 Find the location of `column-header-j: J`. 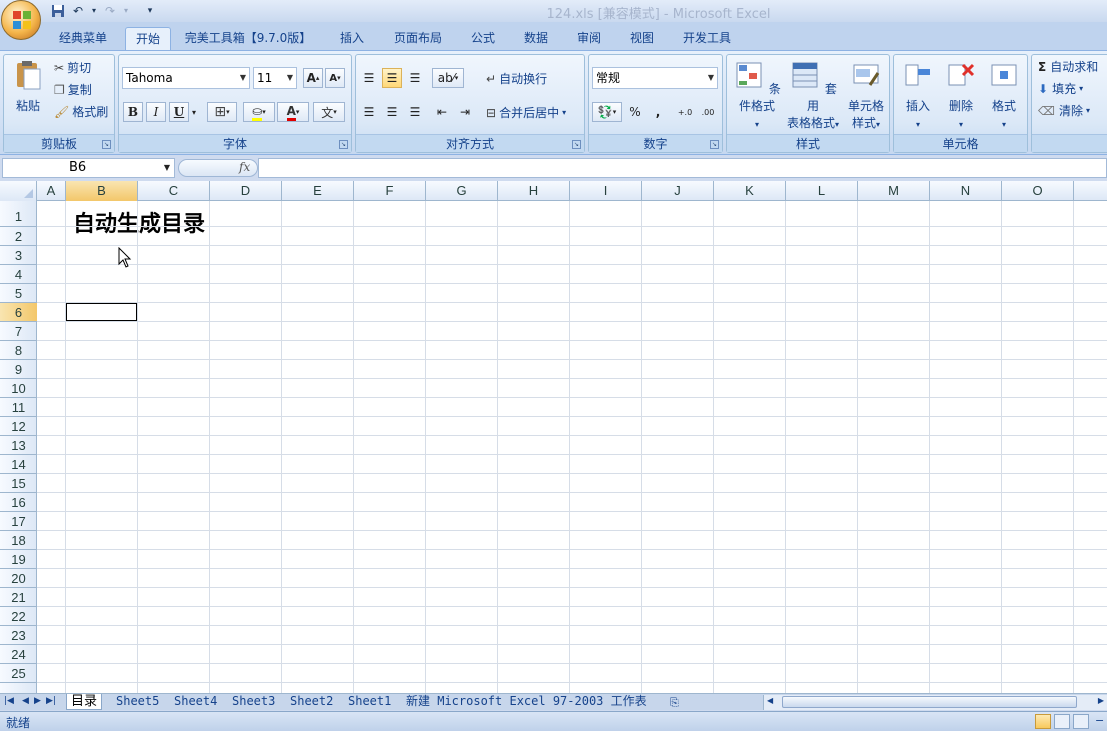

column-header-j: J is located at coordinates (678, 191).